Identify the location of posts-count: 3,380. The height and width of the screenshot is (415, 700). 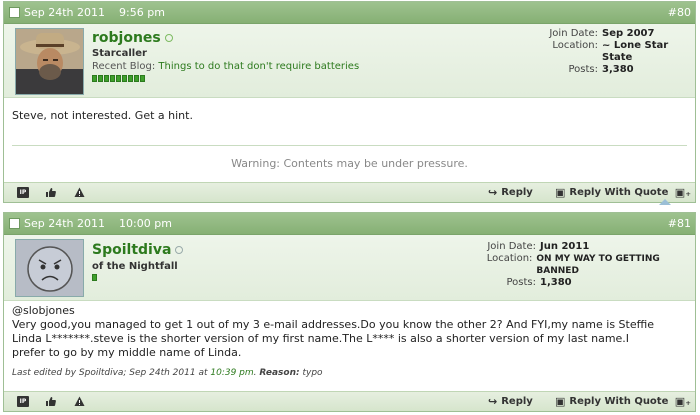
(618, 69).